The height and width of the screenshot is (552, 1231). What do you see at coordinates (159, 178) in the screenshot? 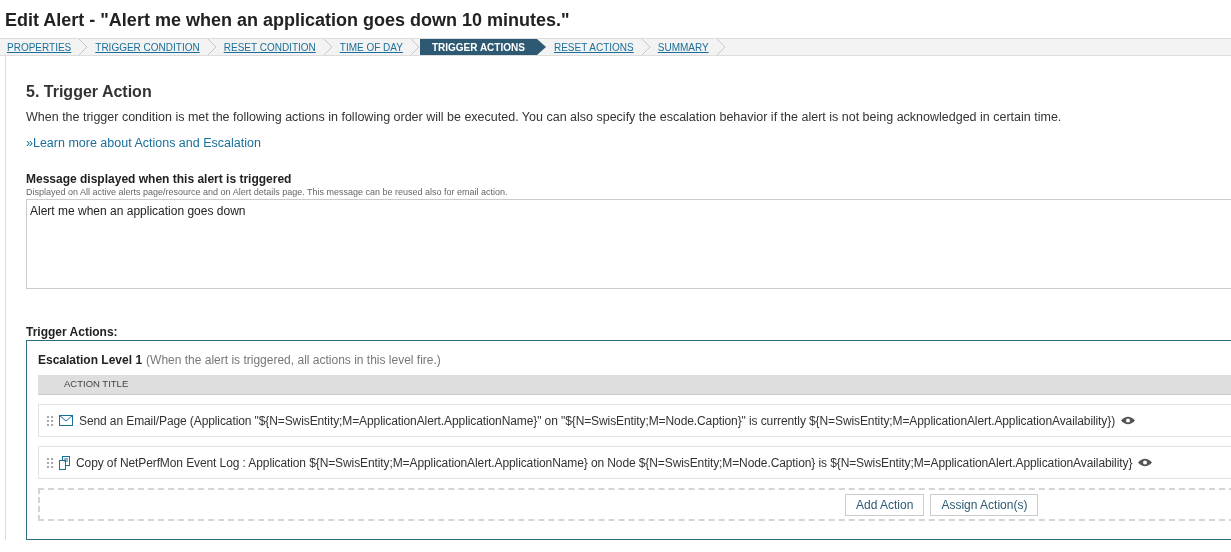
I see `field-label: Message displayed when this alert is triggered` at bounding box center [159, 178].